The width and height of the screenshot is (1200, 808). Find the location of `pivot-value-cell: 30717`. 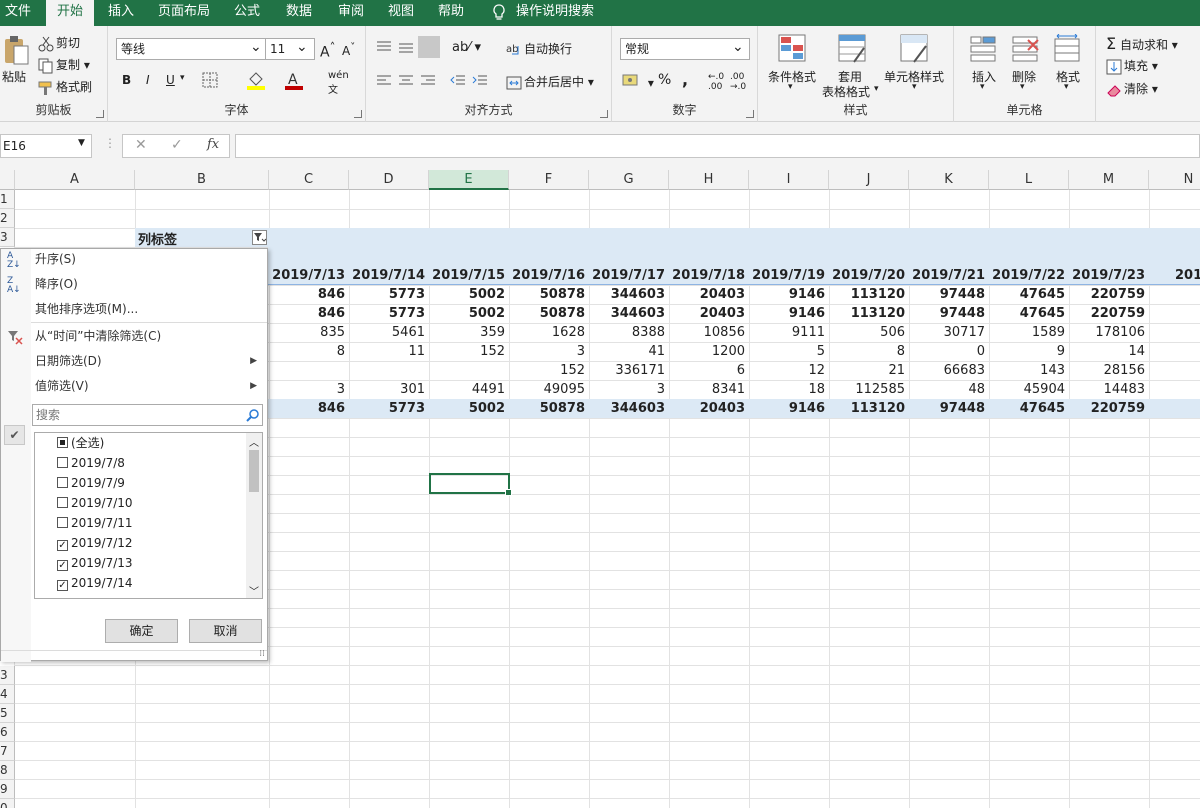

pivot-value-cell: 30717 is located at coordinates (949, 332).